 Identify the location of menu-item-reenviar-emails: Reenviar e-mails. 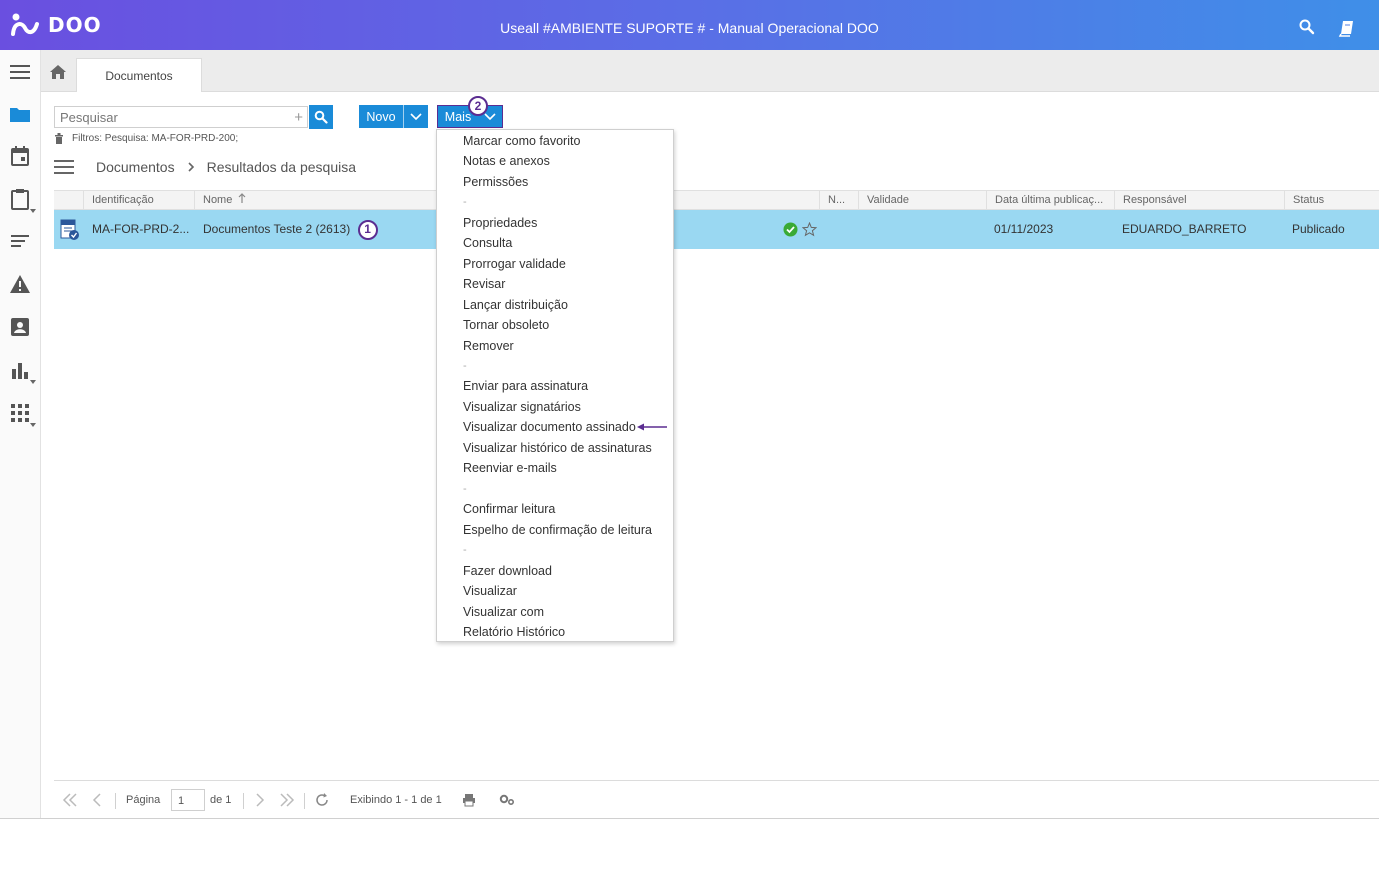
(510, 468).